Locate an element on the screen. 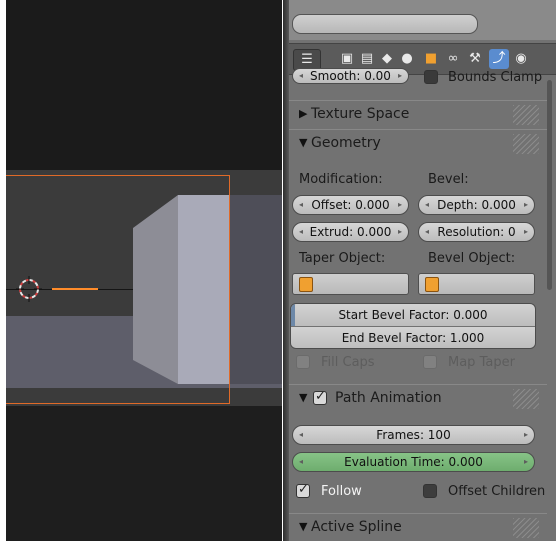 Image resolution: width=556 pixels, height=541 pixels. factor-fill is located at coordinates (293, 315).